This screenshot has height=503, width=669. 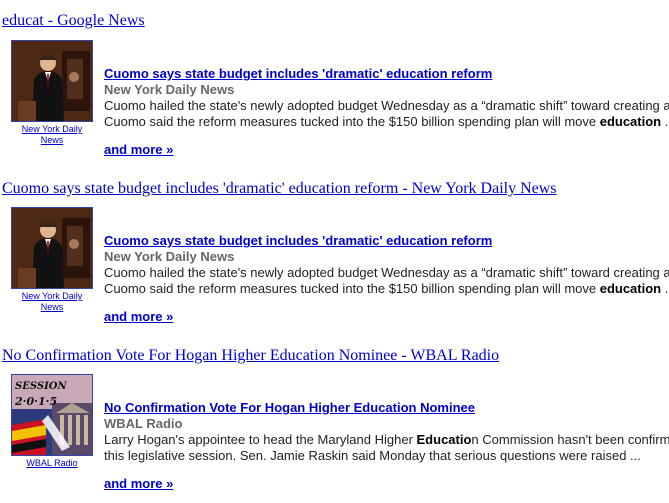 What do you see at coordinates (570, 439) in the screenshot?
I see `snippet-text-rest: n Commission hasn't been confirm` at bounding box center [570, 439].